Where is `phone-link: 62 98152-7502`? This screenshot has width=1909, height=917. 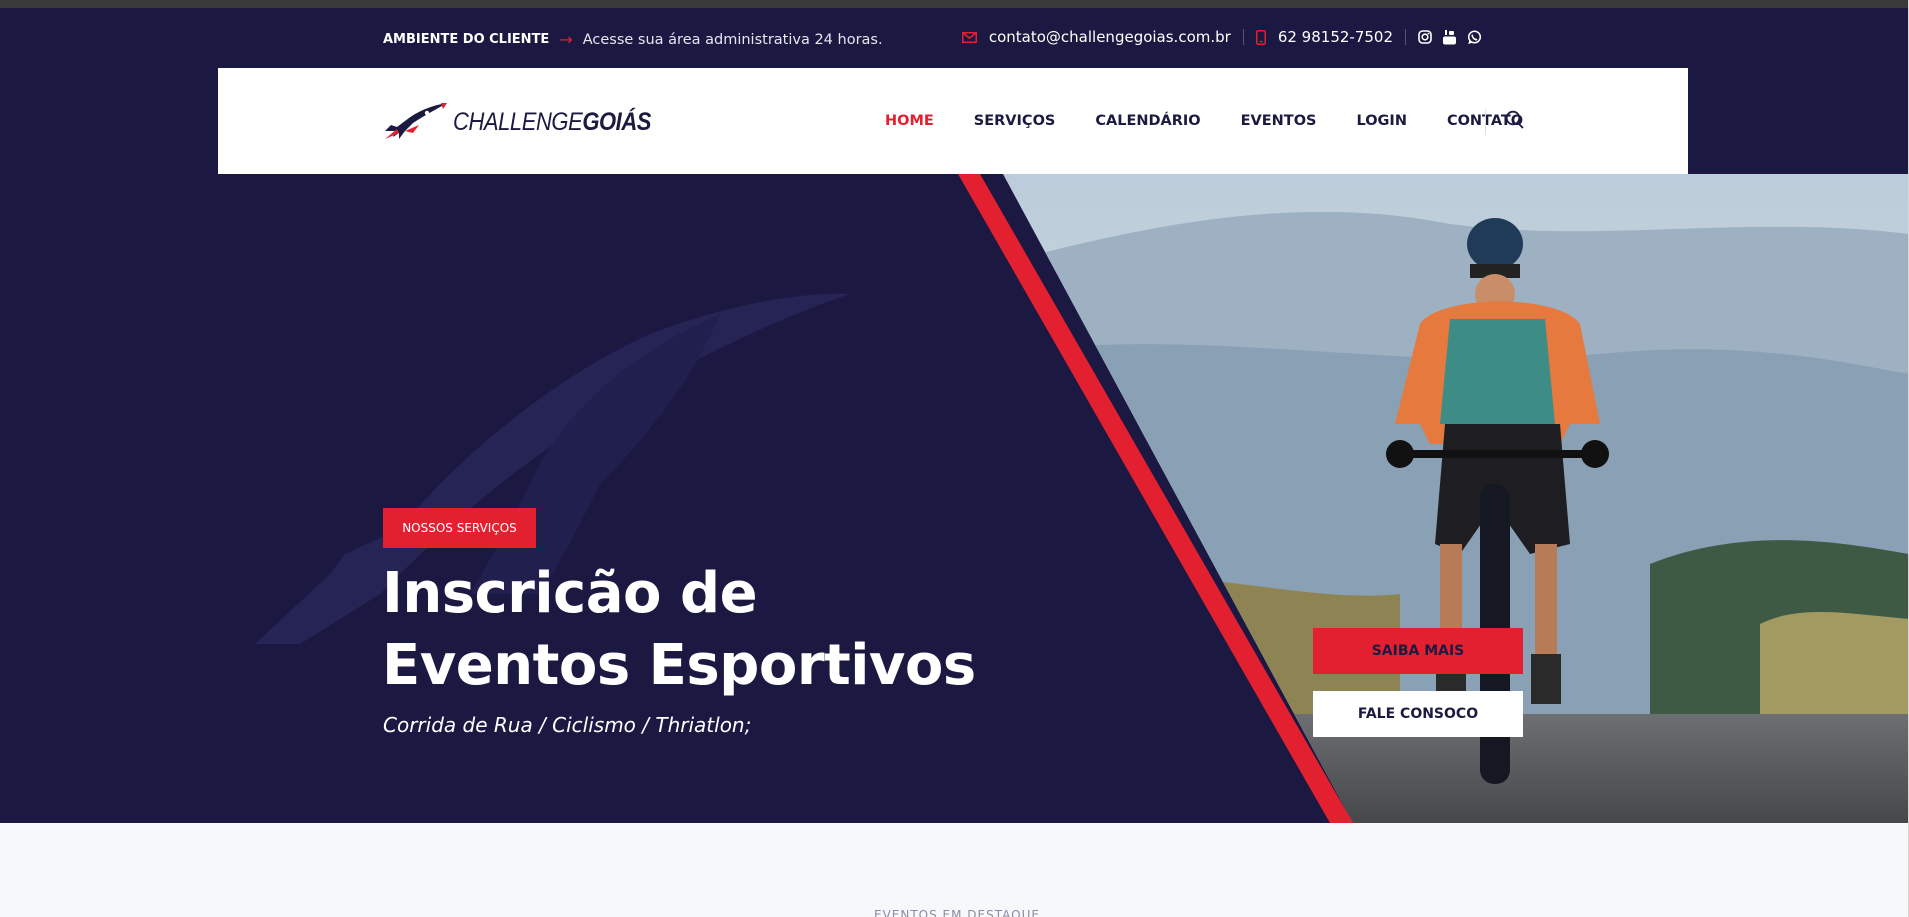
phone-link: 62 98152-7502 is located at coordinates (1335, 37).